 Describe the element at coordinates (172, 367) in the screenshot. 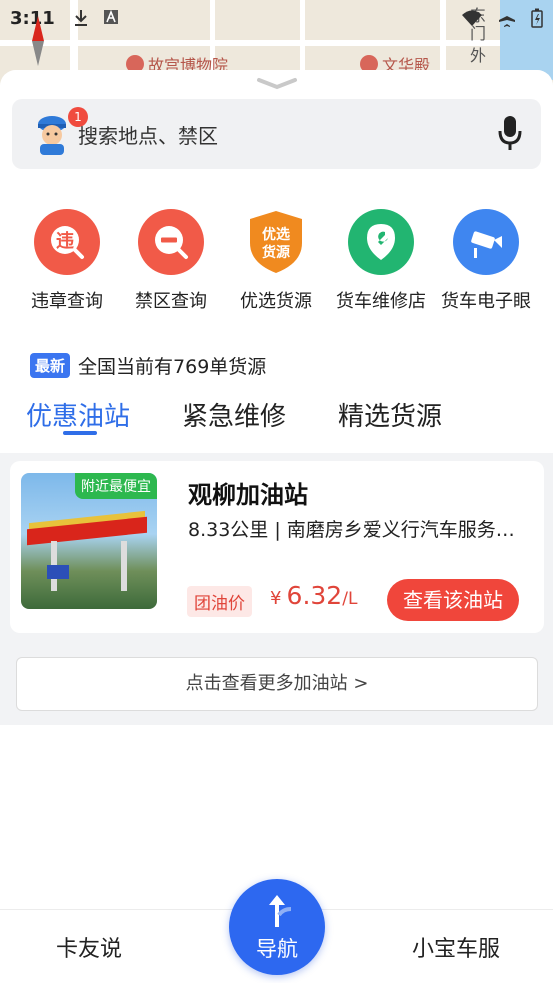

I see `news-text: 全国当前有769单货源` at that location.